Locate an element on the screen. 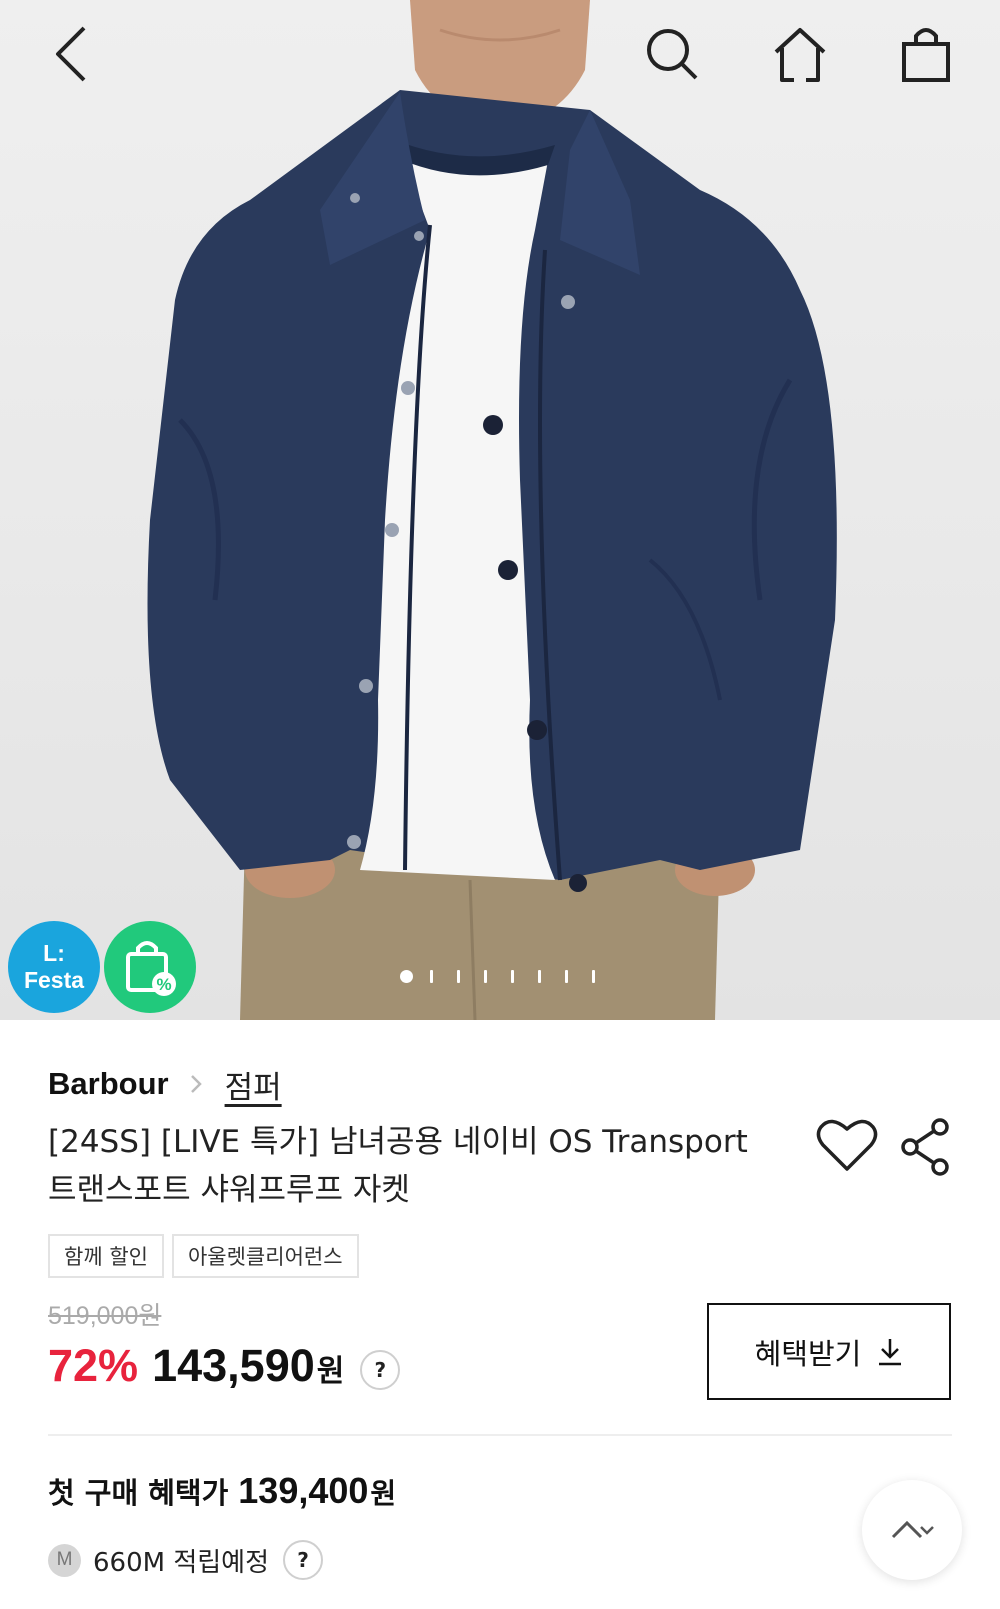  product-title-line2: 트랜스포트 샤워프루프 자켓 is located at coordinates (229, 1190).